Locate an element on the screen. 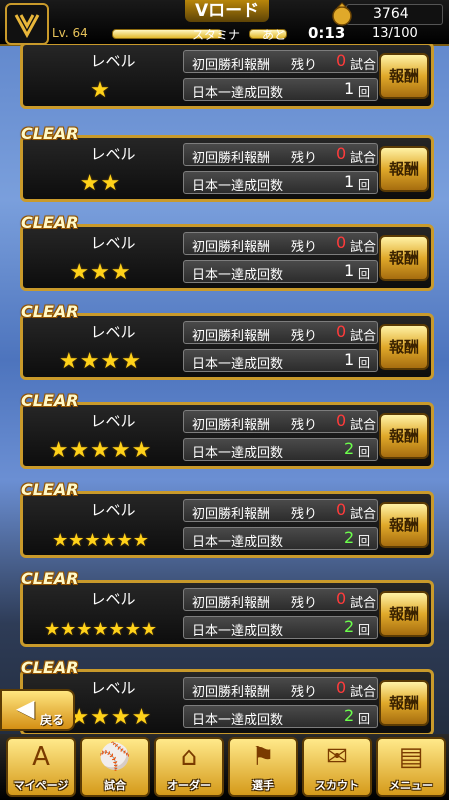  stamina-label: スタミナ is located at coordinates (216, 35).